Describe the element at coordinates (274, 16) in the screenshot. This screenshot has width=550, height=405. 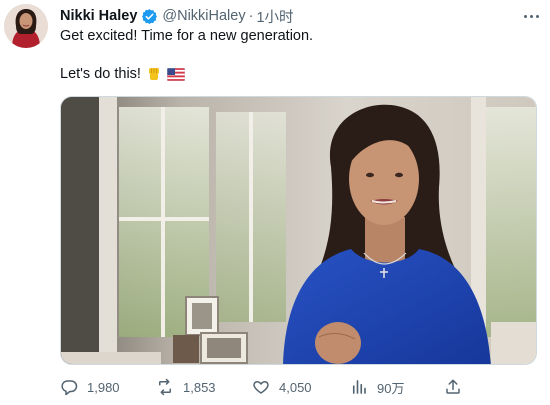
I see `tweet-timestamp: 1小时` at that location.